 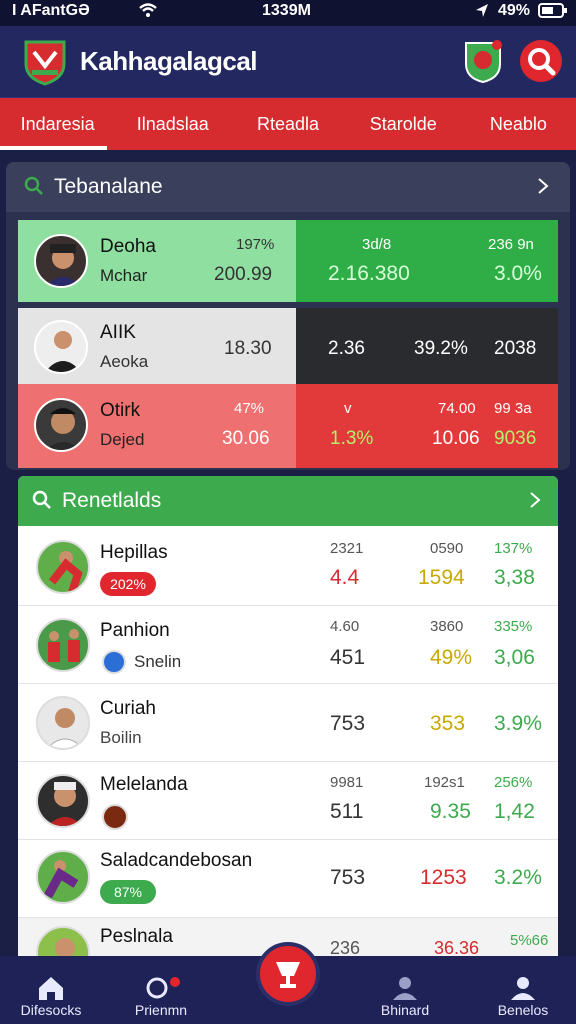 I want to click on carrier-label: I AFantGƏ, so click(x=51, y=10).